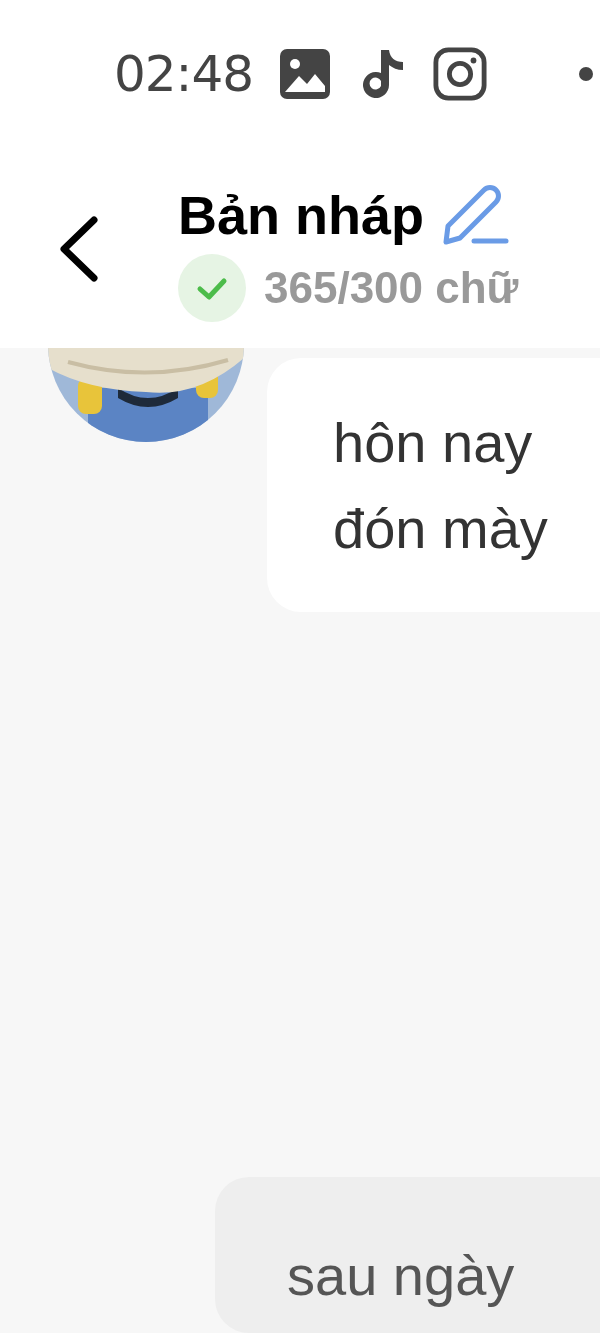 The height and width of the screenshot is (1333, 600). What do you see at coordinates (383, 74) in the screenshot?
I see `music-note-icon` at bounding box center [383, 74].